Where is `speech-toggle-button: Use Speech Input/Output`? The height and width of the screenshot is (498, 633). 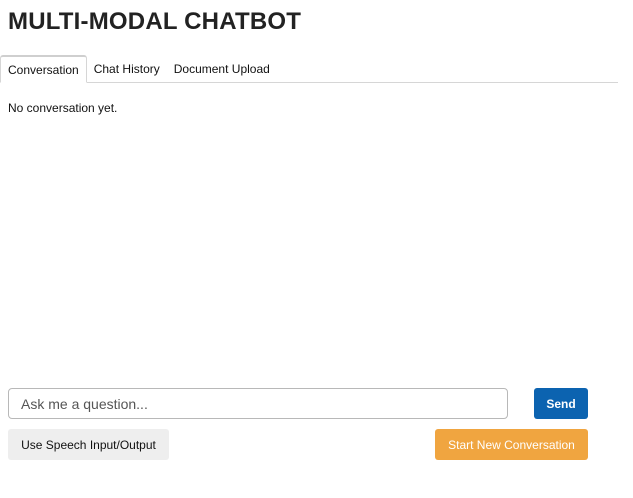 speech-toggle-button: Use Speech Input/Output is located at coordinates (88, 444).